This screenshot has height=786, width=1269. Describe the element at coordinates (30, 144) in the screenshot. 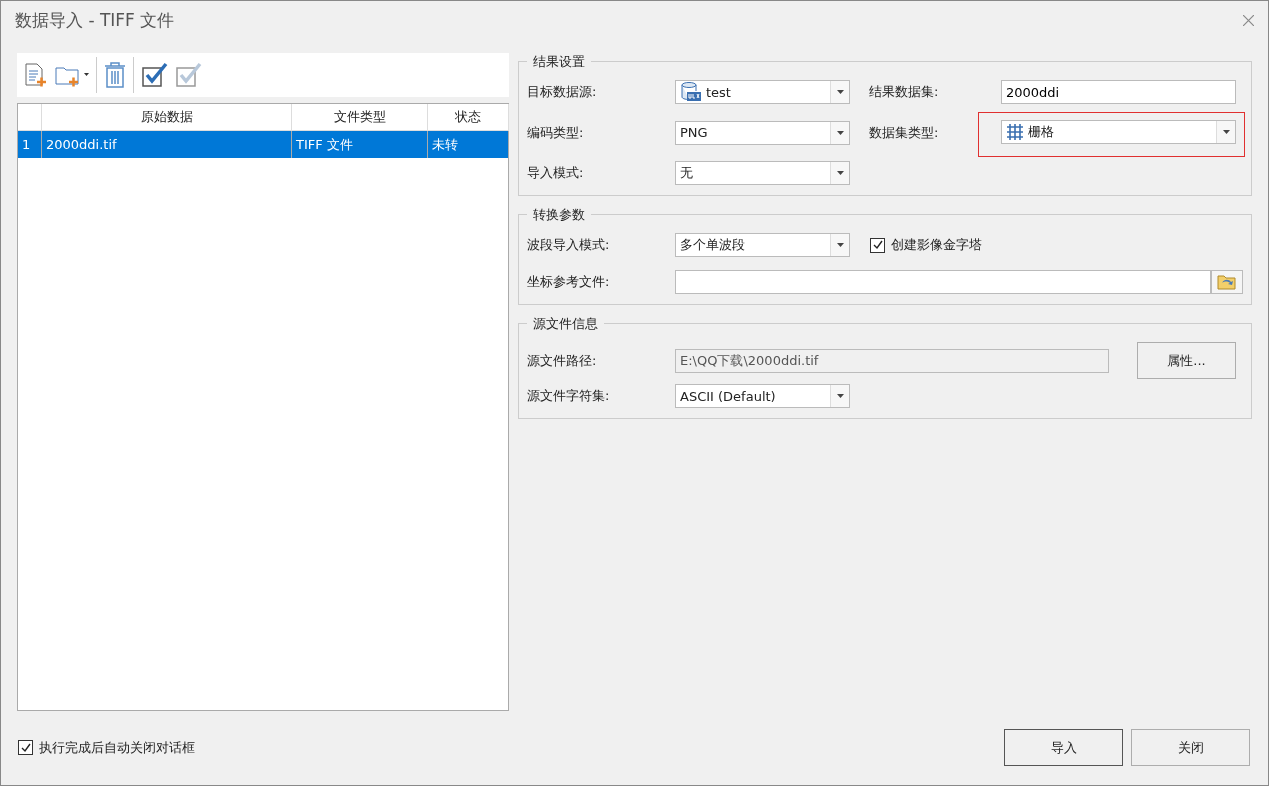

I see `row-number: 1` at that location.